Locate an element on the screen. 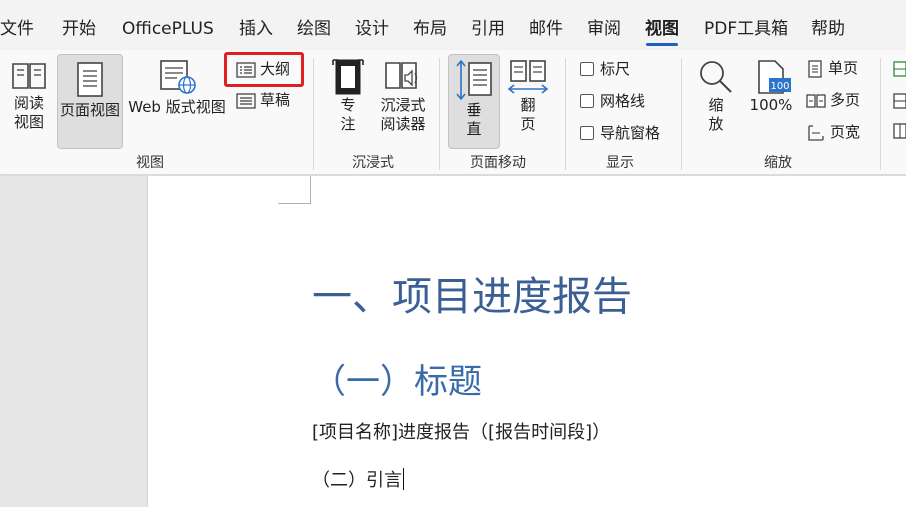  magnifier-icon is located at coordinates (716, 77).